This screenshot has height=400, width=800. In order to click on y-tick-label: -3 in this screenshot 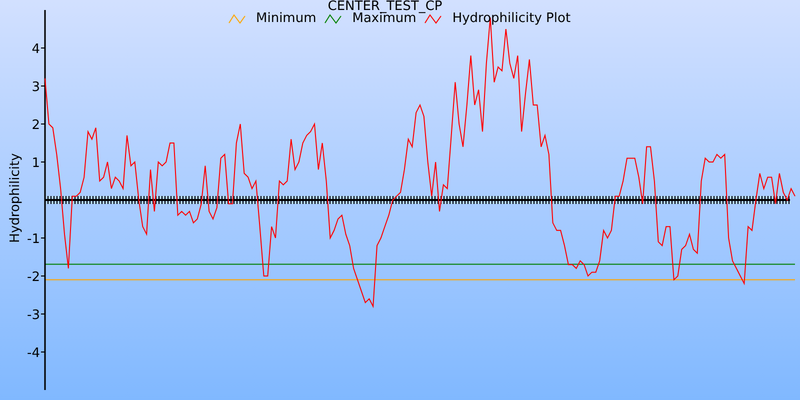, I will do `click(33, 315)`.